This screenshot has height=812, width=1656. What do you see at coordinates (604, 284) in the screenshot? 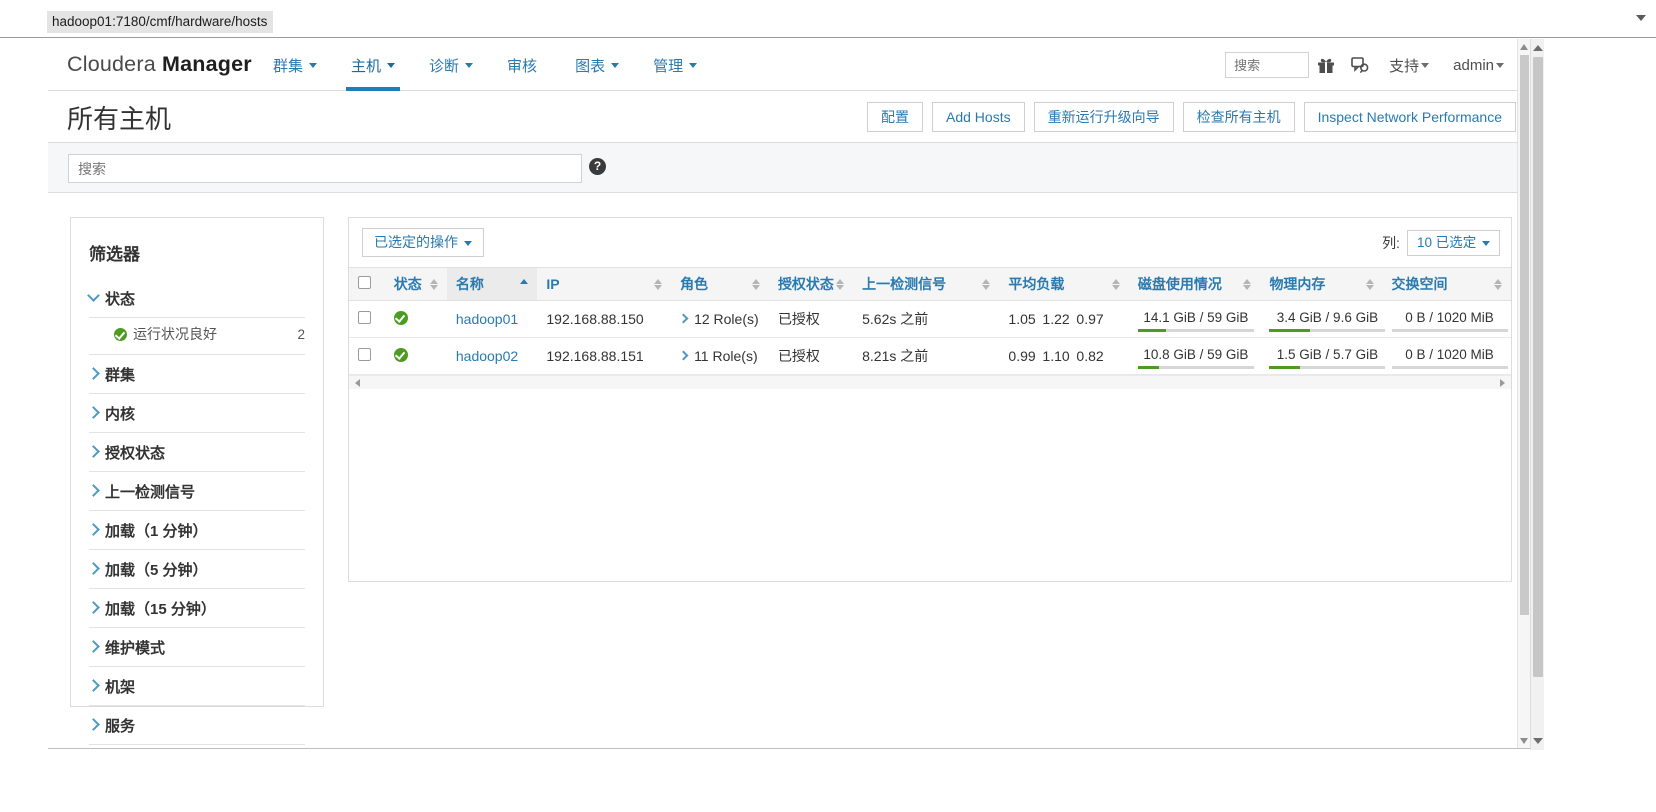
I see `th-ip: IP` at bounding box center [604, 284].